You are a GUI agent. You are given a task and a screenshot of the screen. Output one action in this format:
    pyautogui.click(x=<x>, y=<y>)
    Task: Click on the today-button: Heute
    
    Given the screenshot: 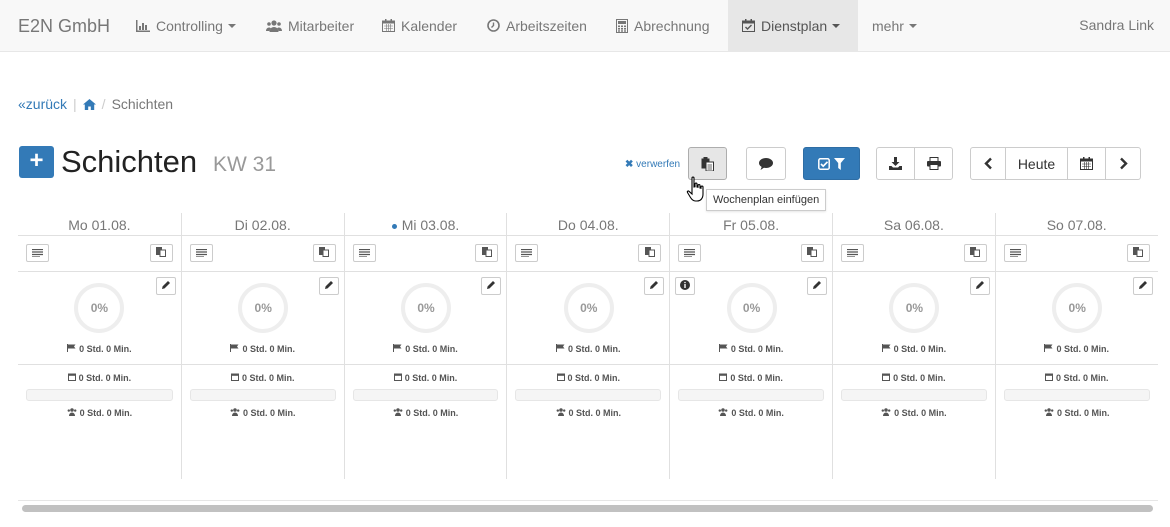 What is the action you would take?
    pyautogui.click(x=1036, y=163)
    